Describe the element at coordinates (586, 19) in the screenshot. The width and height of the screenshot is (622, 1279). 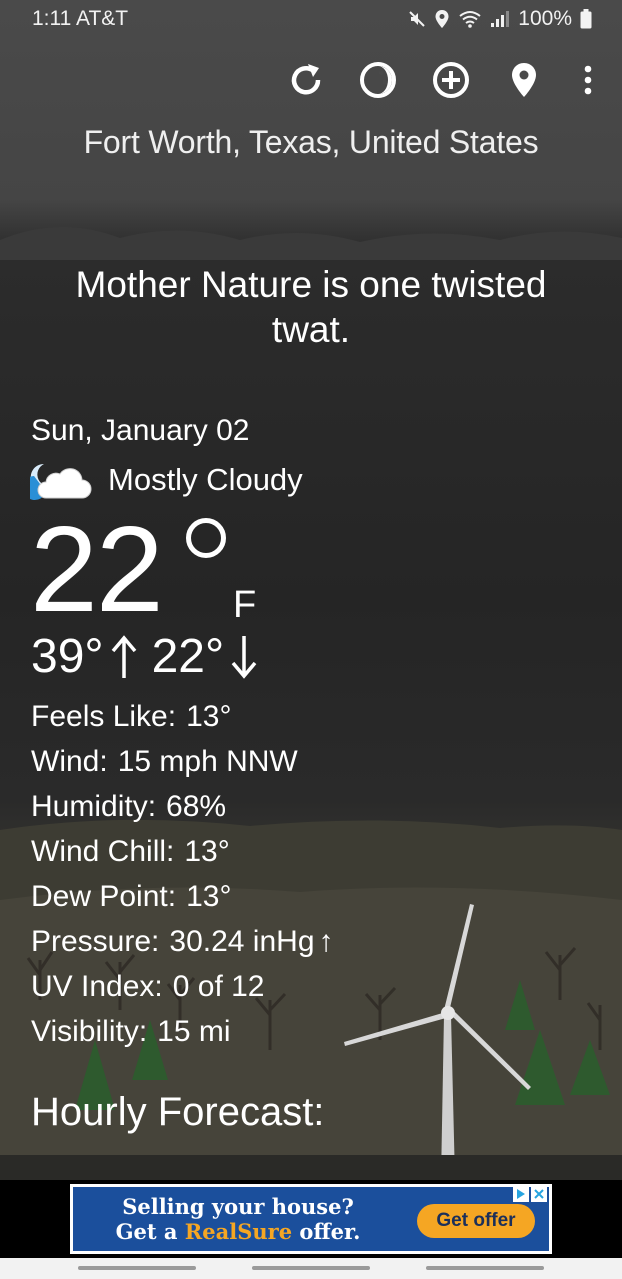
I see `battery-icon` at that location.